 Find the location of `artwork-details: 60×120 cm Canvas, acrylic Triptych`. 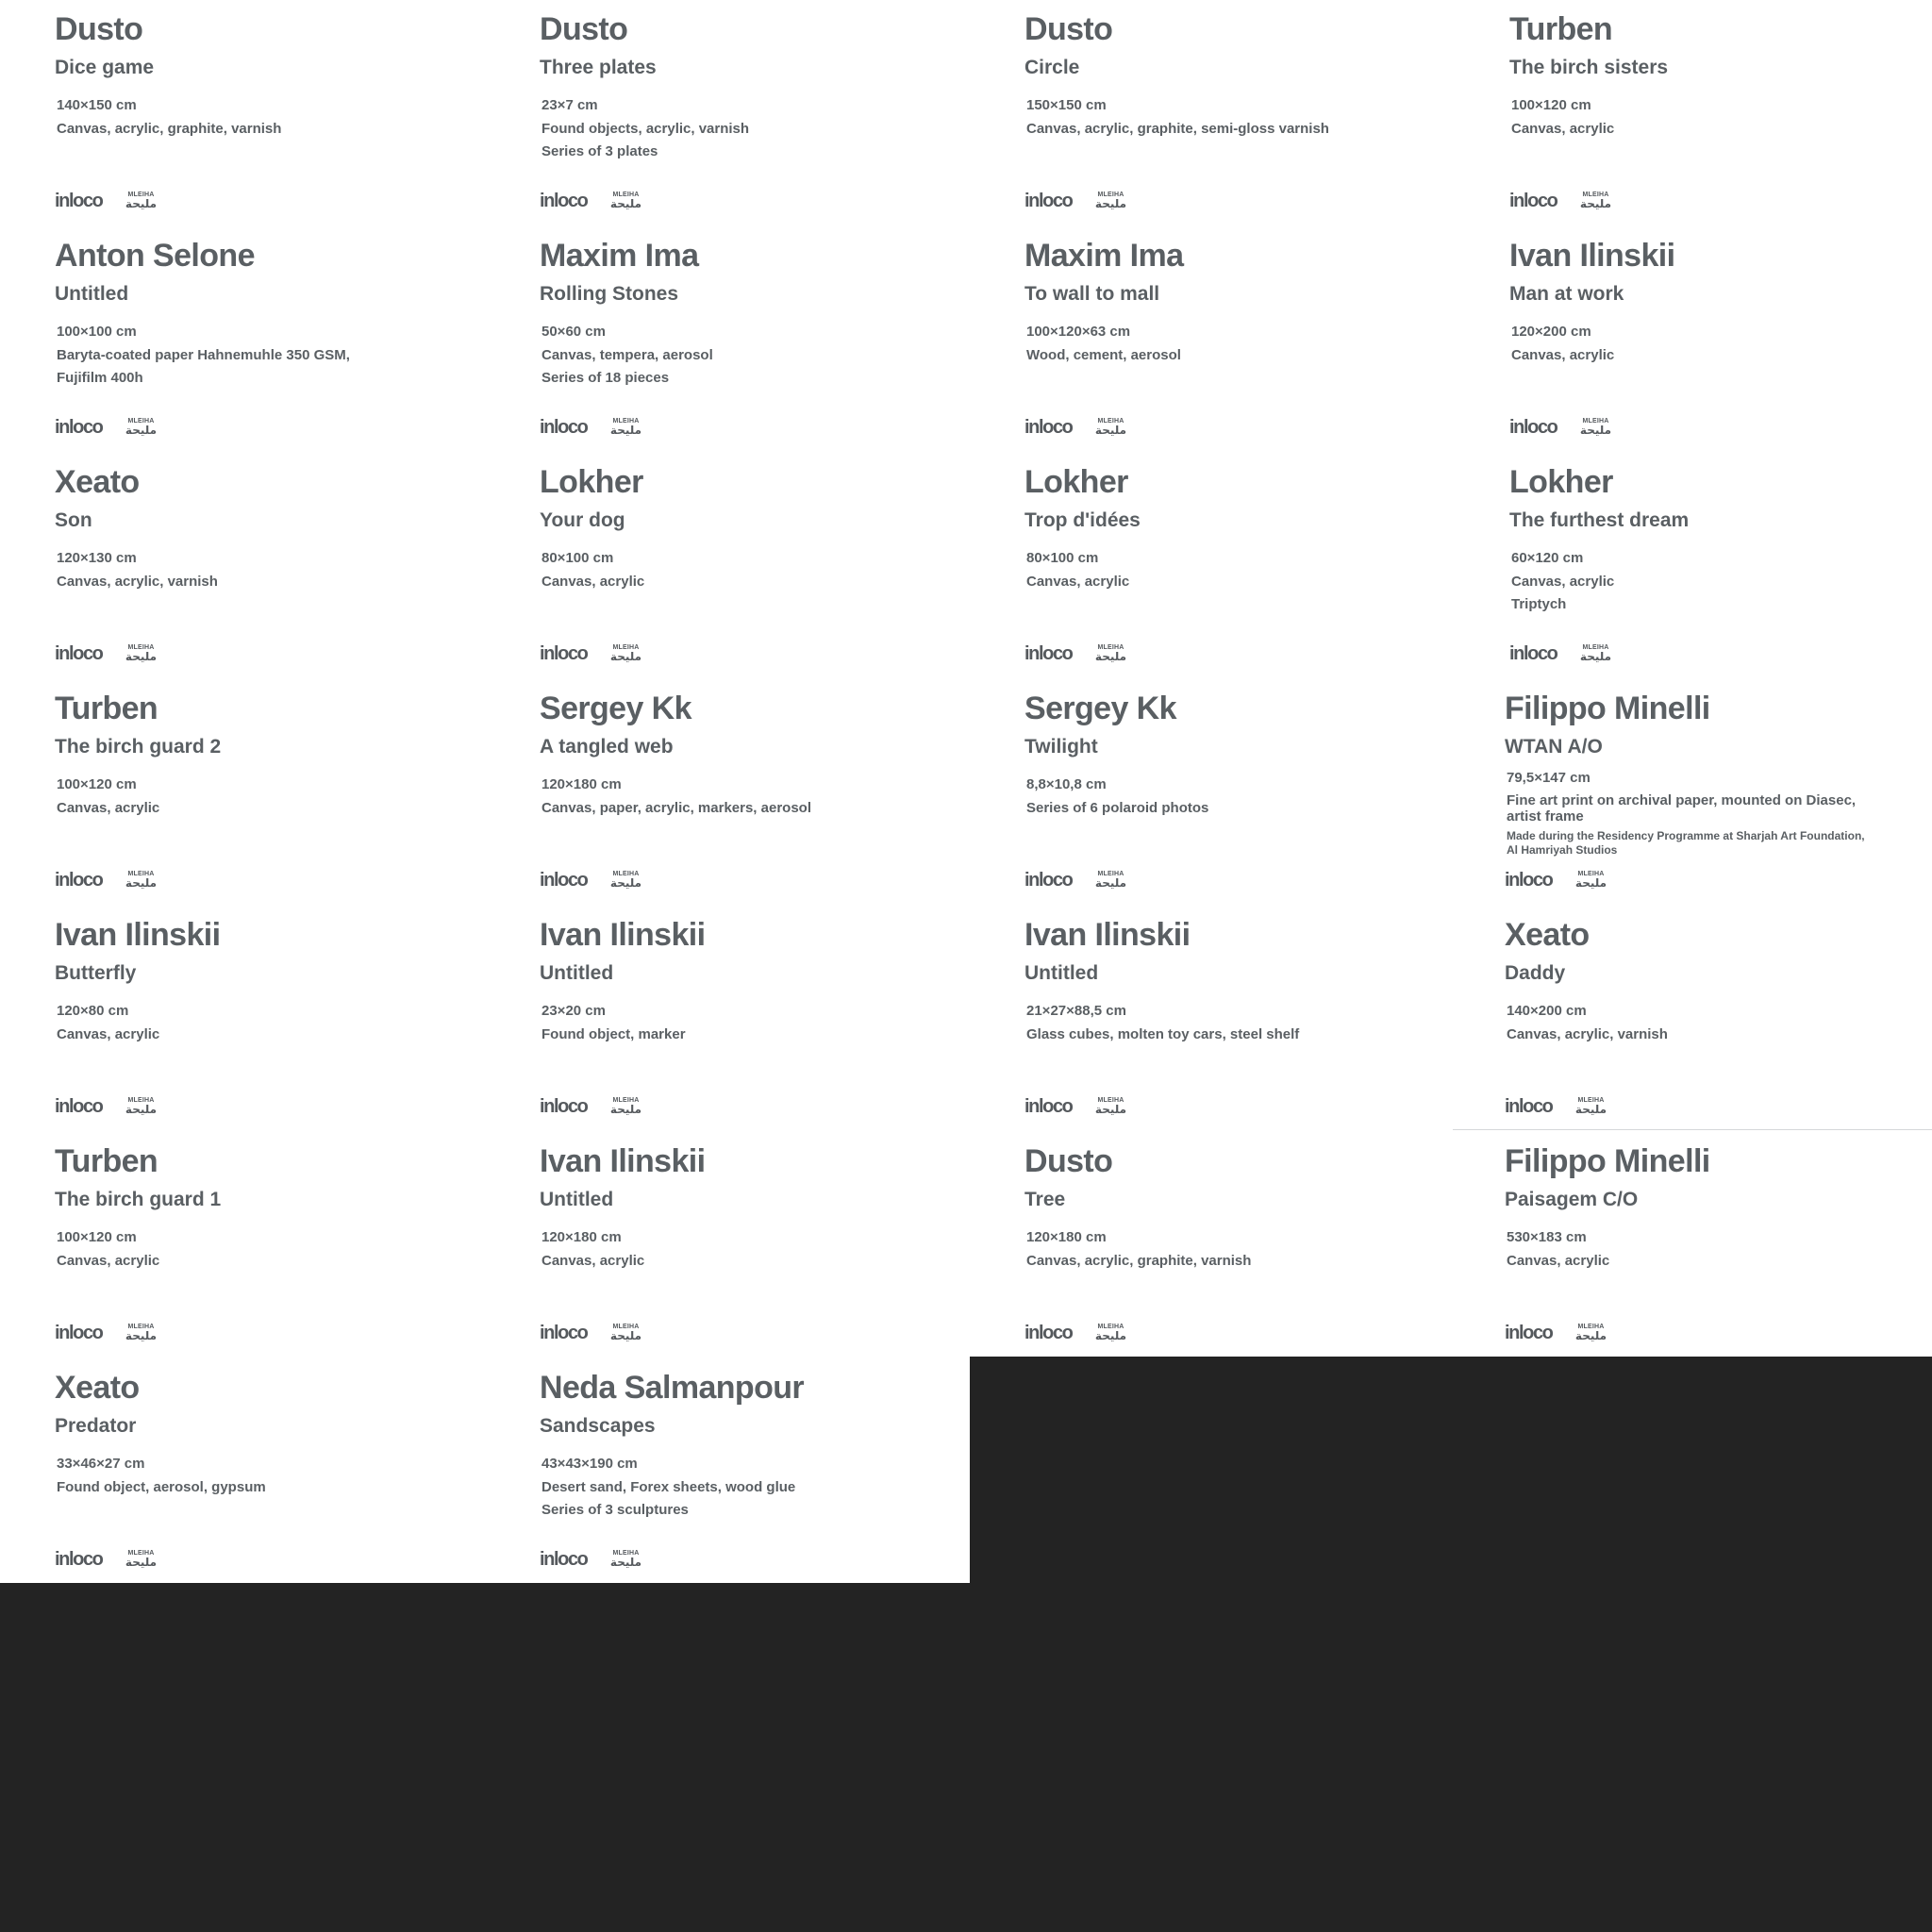

artwork-details: 60×120 cm Canvas, acrylic Triptych is located at coordinates (1721, 582).